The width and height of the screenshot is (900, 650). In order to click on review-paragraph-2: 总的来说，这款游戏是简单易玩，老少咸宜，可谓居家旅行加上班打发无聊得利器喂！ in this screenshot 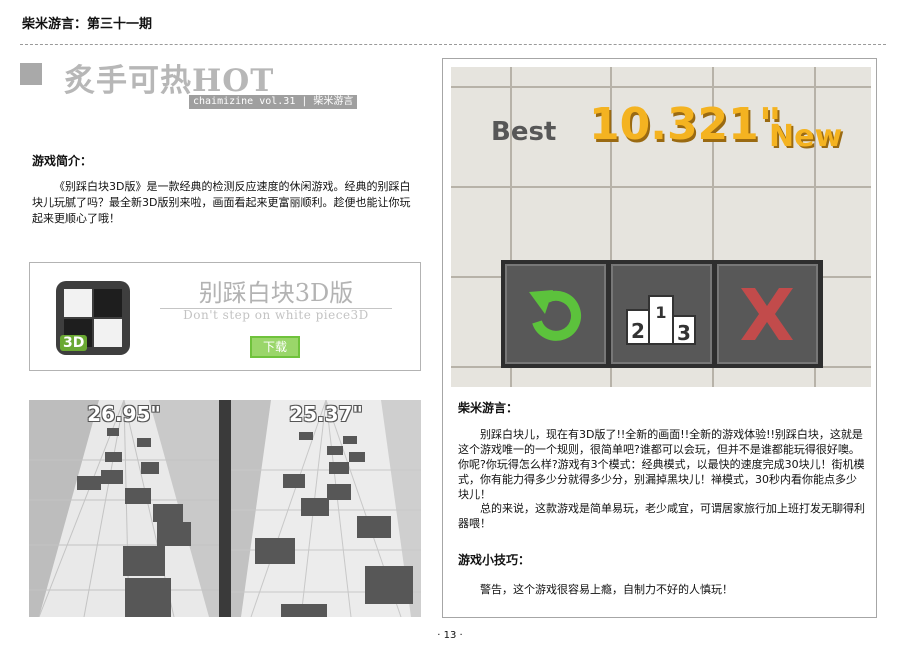, I will do `click(661, 516)`.